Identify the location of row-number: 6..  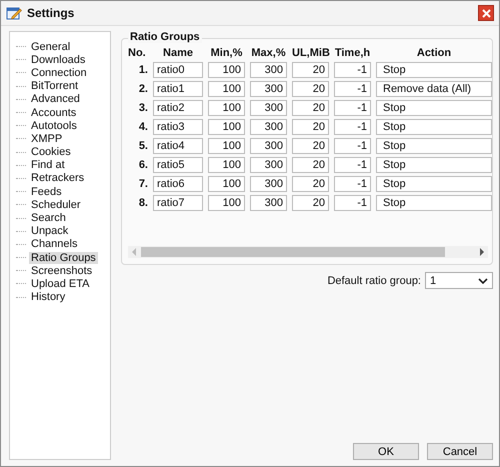
(143, 165).